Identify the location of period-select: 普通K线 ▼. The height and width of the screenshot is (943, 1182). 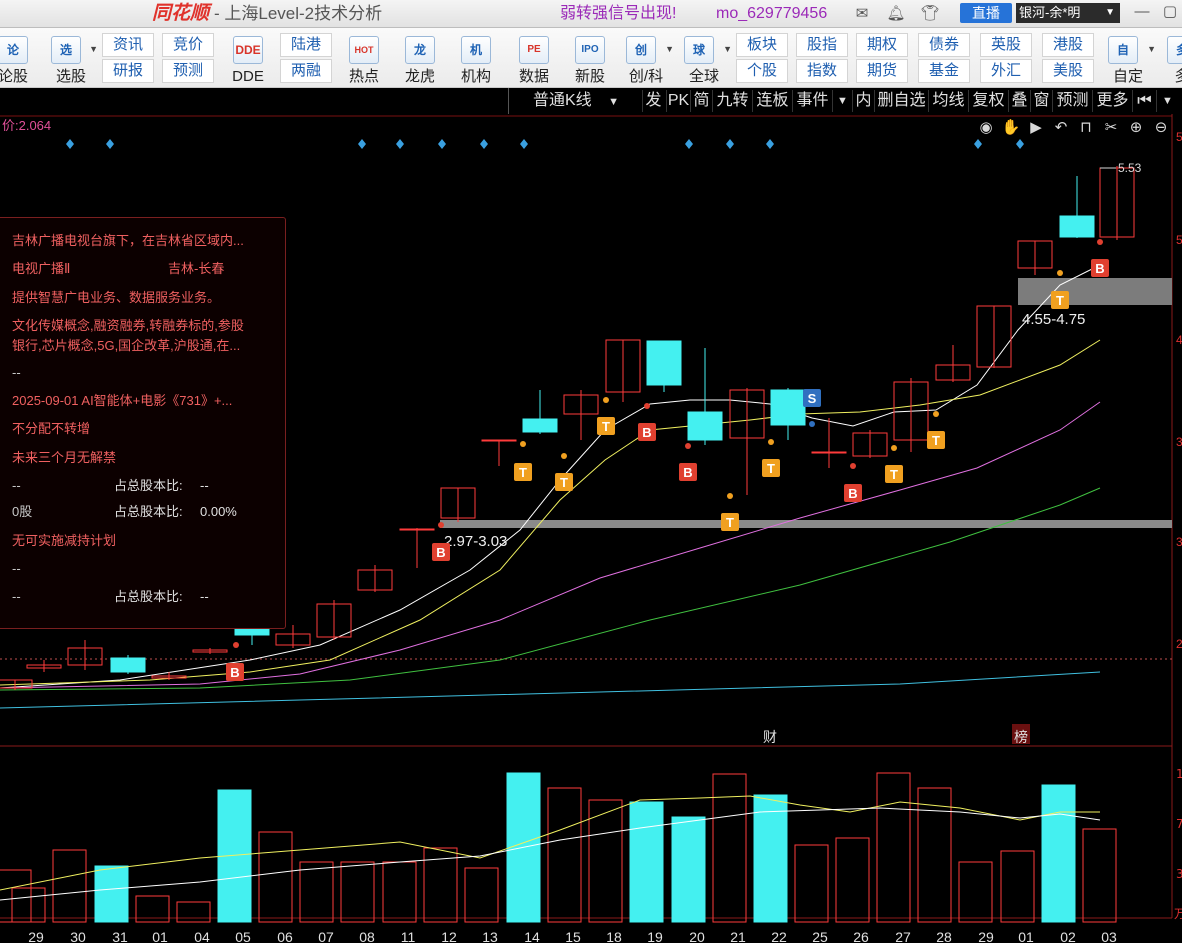
(576, 101).